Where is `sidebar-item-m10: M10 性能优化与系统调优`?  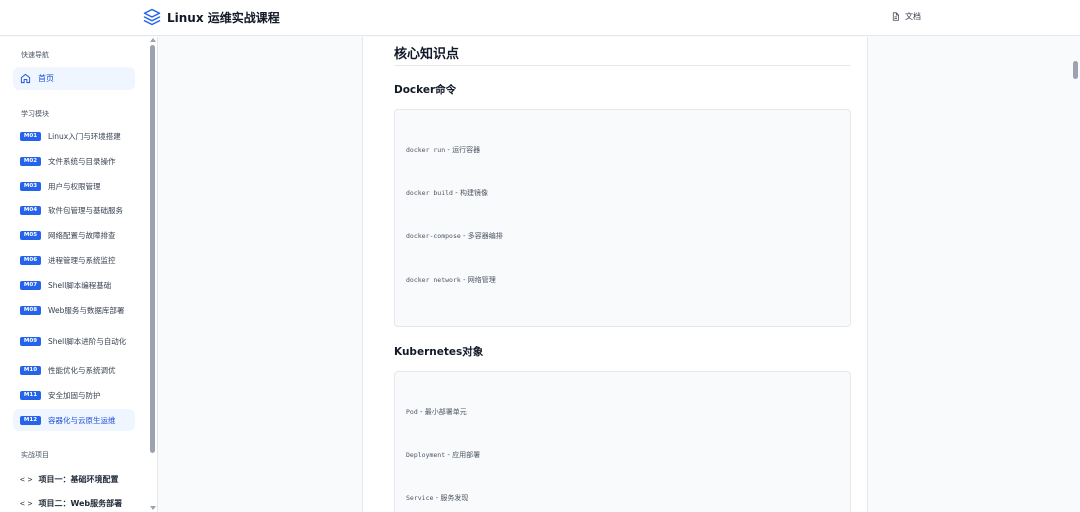
sidebar-item-m10: M10 性能优化与系统调优 is located at coordinates (74, 370).